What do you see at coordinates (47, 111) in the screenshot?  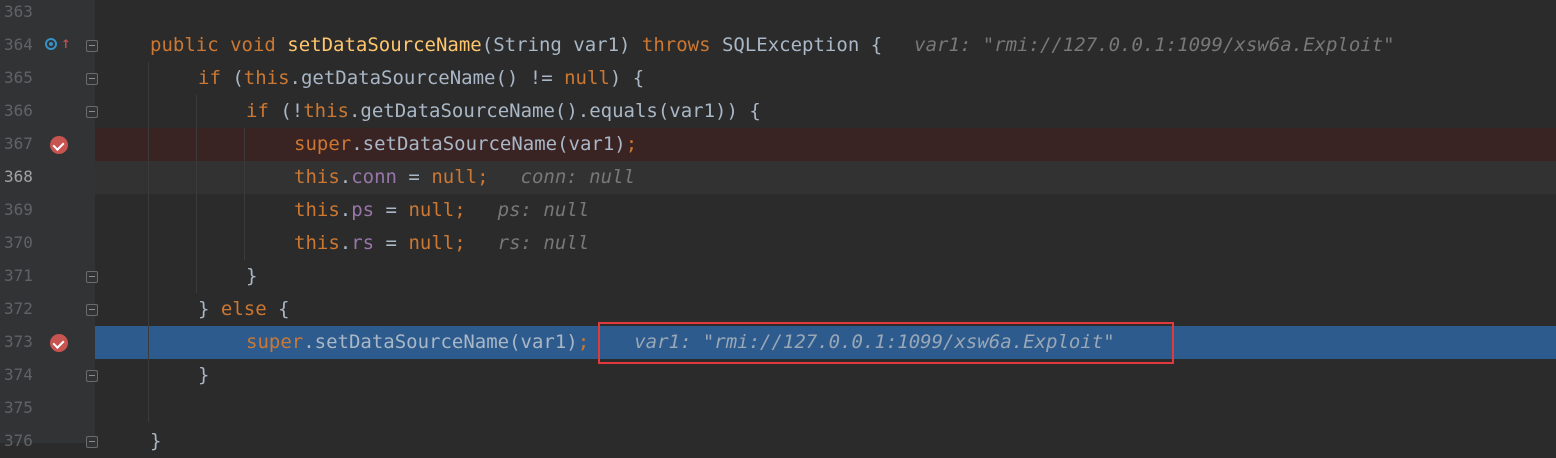 I see `gutter-cell: 366` at bounding box center [47, 111].